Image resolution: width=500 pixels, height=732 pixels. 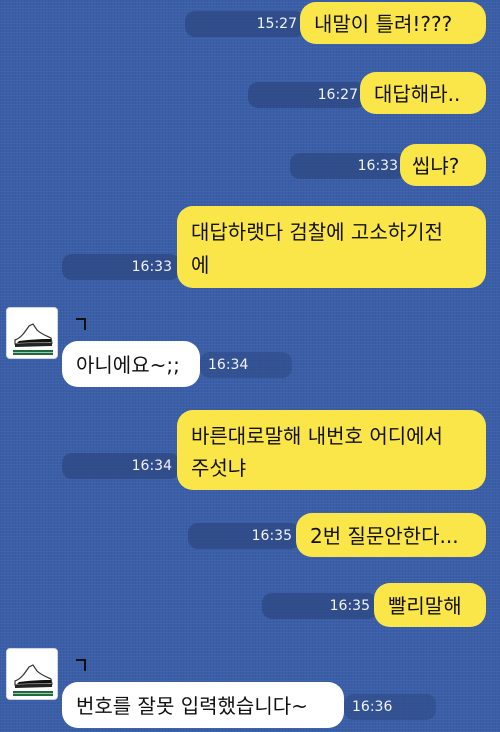 What do you see at coordinates (390, 707) in the screenshot?
I see `message-timestamp: 16:36` at bounding box center [390, 707].